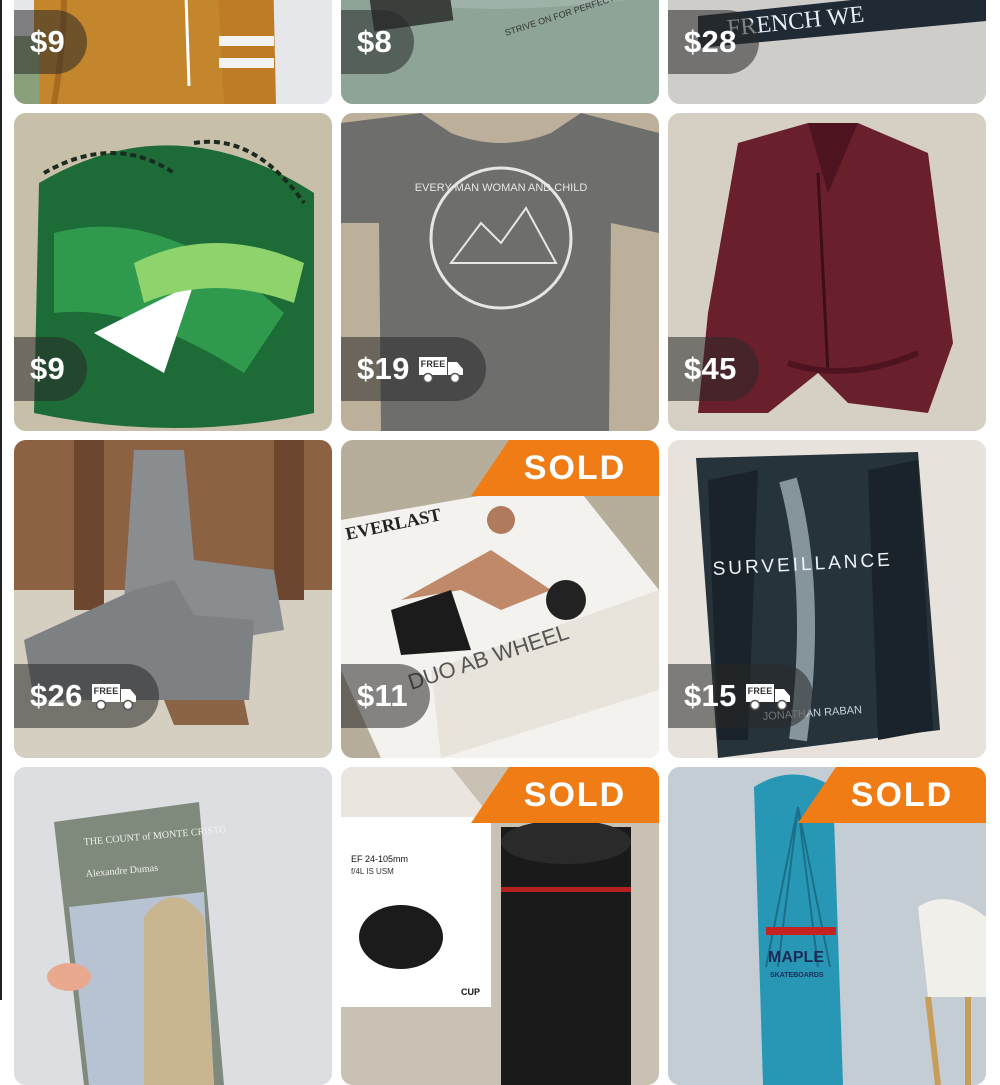 The height and width of the screenshot is (1085, 1000). What do you see at coordinates (470, 992) in the screenshot?
I see `box-cup-text: CUP` at bounding box center [470, 992].